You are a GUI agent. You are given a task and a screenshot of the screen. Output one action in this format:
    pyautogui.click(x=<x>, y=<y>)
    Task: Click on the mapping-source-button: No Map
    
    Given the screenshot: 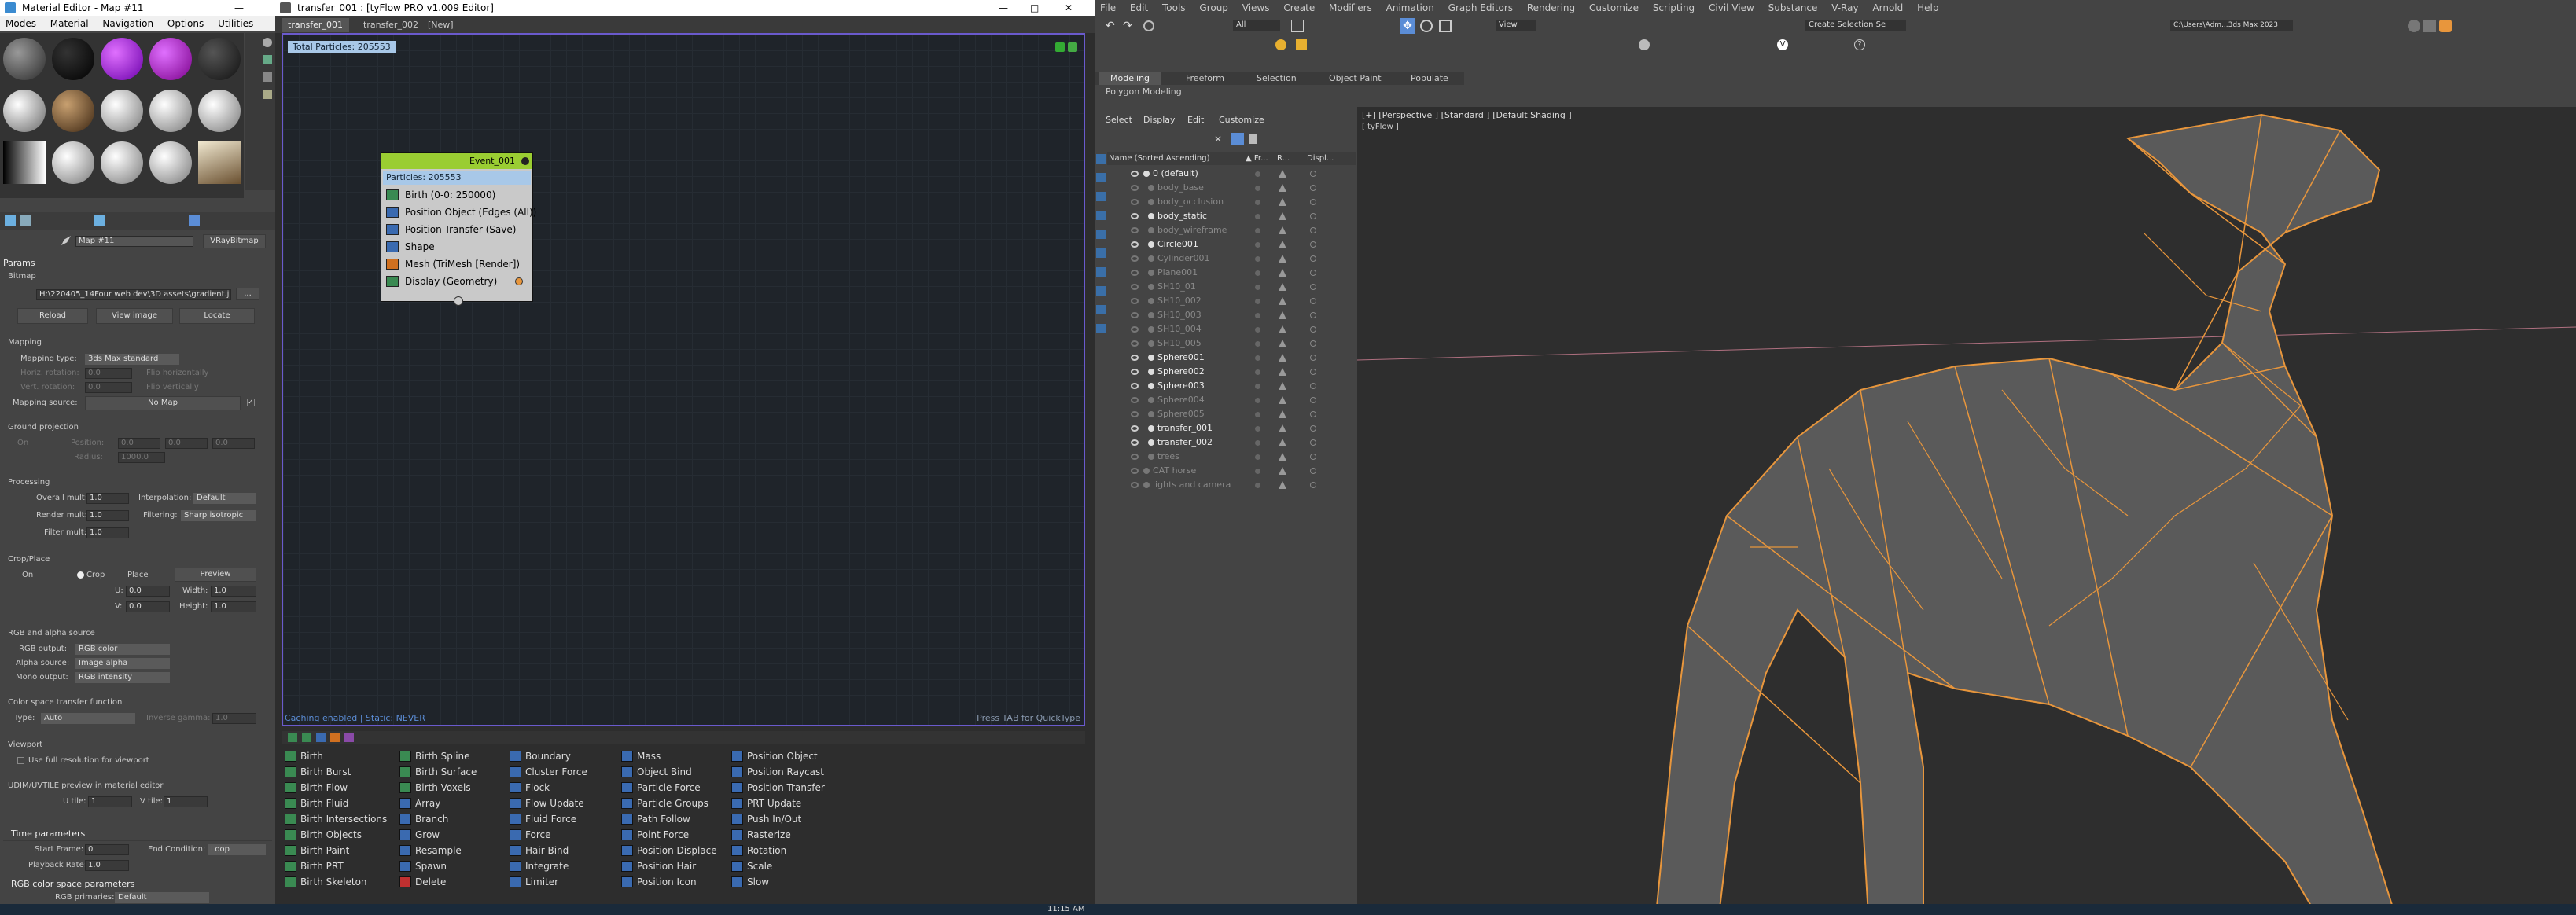 What is the action you would take?
    pyautogui.click(x=163, y=403)
    